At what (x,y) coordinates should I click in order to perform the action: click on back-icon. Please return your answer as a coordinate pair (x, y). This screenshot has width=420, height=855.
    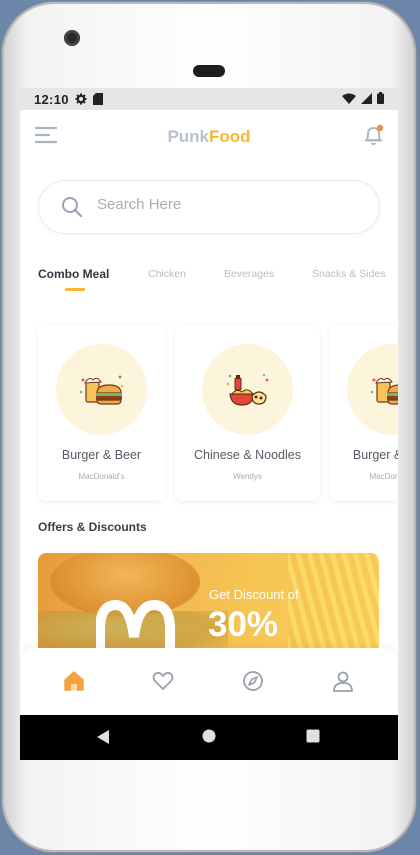
    Looking at the image, I should click on (103, 739).